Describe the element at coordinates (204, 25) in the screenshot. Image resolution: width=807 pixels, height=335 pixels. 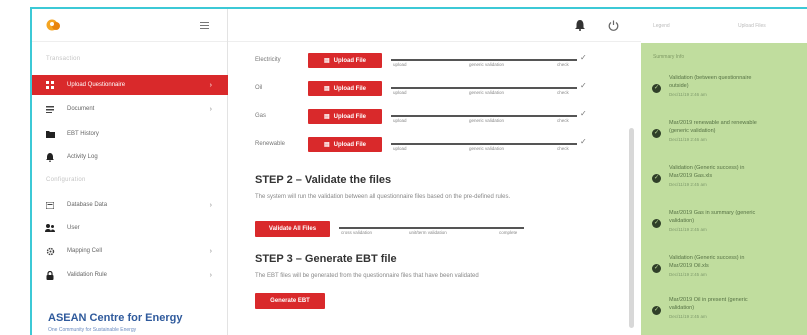
I see `menu-toggle-icon` at that location.